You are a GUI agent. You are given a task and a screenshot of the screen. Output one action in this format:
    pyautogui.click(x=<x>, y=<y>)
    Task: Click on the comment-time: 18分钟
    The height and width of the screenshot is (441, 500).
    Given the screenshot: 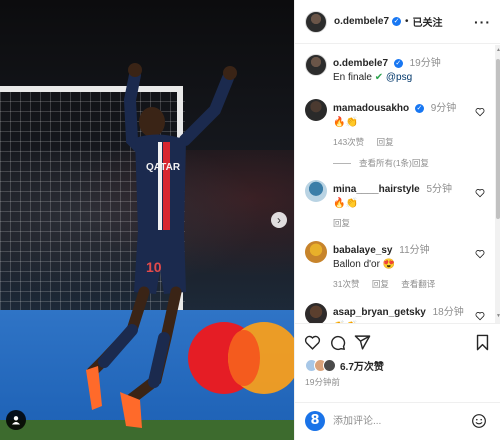 What is the action you would take?
    pyautogui.click(x=448, y=312)
    